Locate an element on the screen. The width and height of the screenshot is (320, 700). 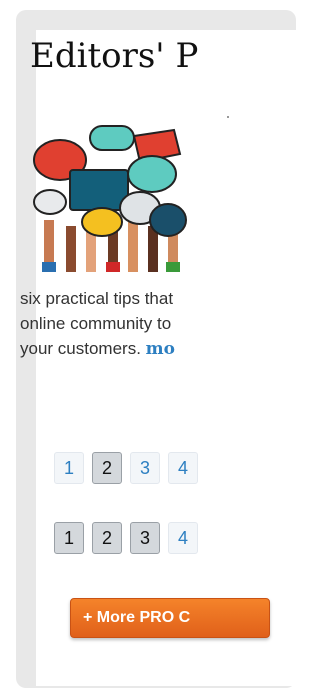
blurb-line-text: your customers. is located at coordinates (83, 348).